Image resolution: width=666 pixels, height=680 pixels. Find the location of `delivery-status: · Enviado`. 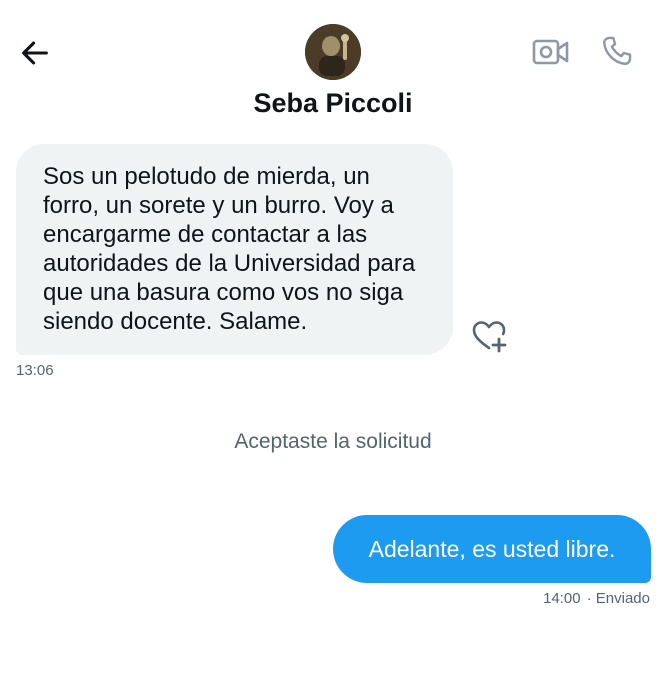

delivery-status: · Enviado is located at coordinates (618, 598).